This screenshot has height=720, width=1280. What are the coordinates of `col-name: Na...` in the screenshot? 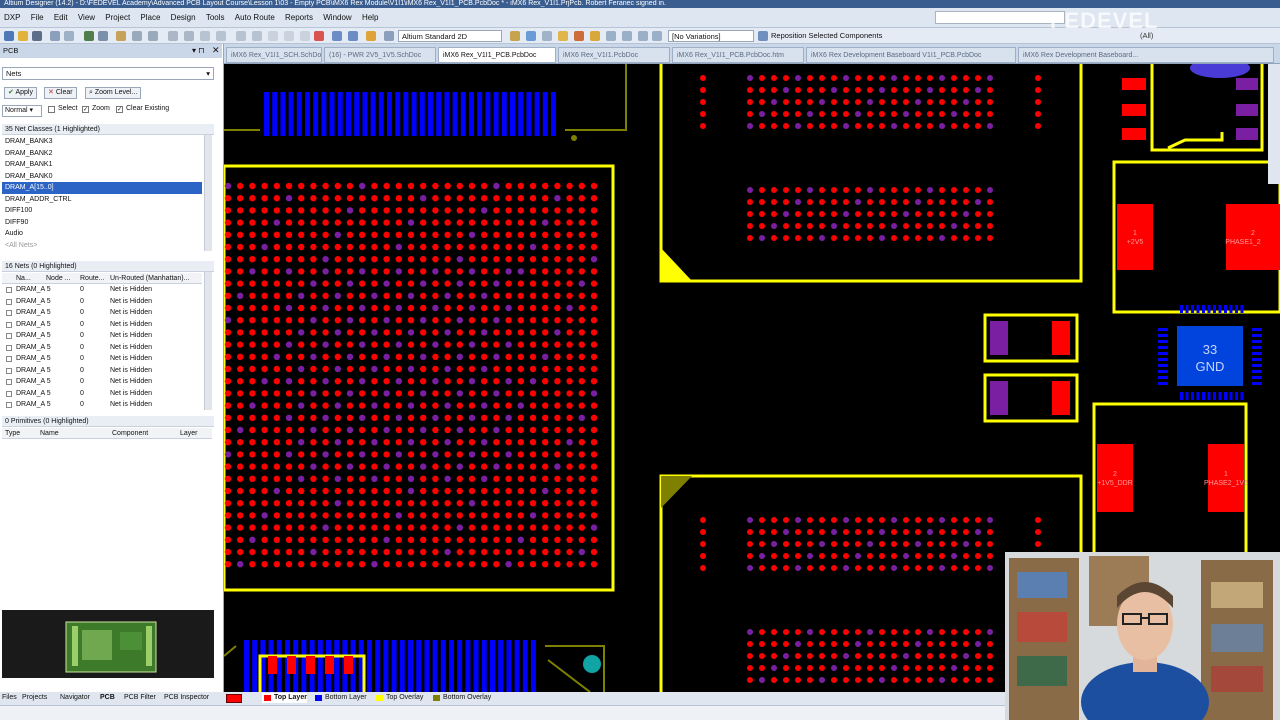 It's located at (23, 278).